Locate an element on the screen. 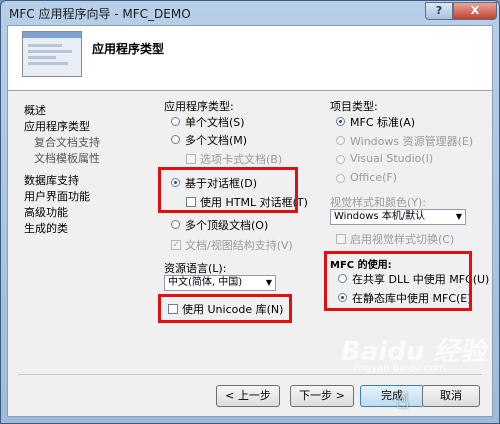  single-doc-radio is located at coordinates (175, 121).